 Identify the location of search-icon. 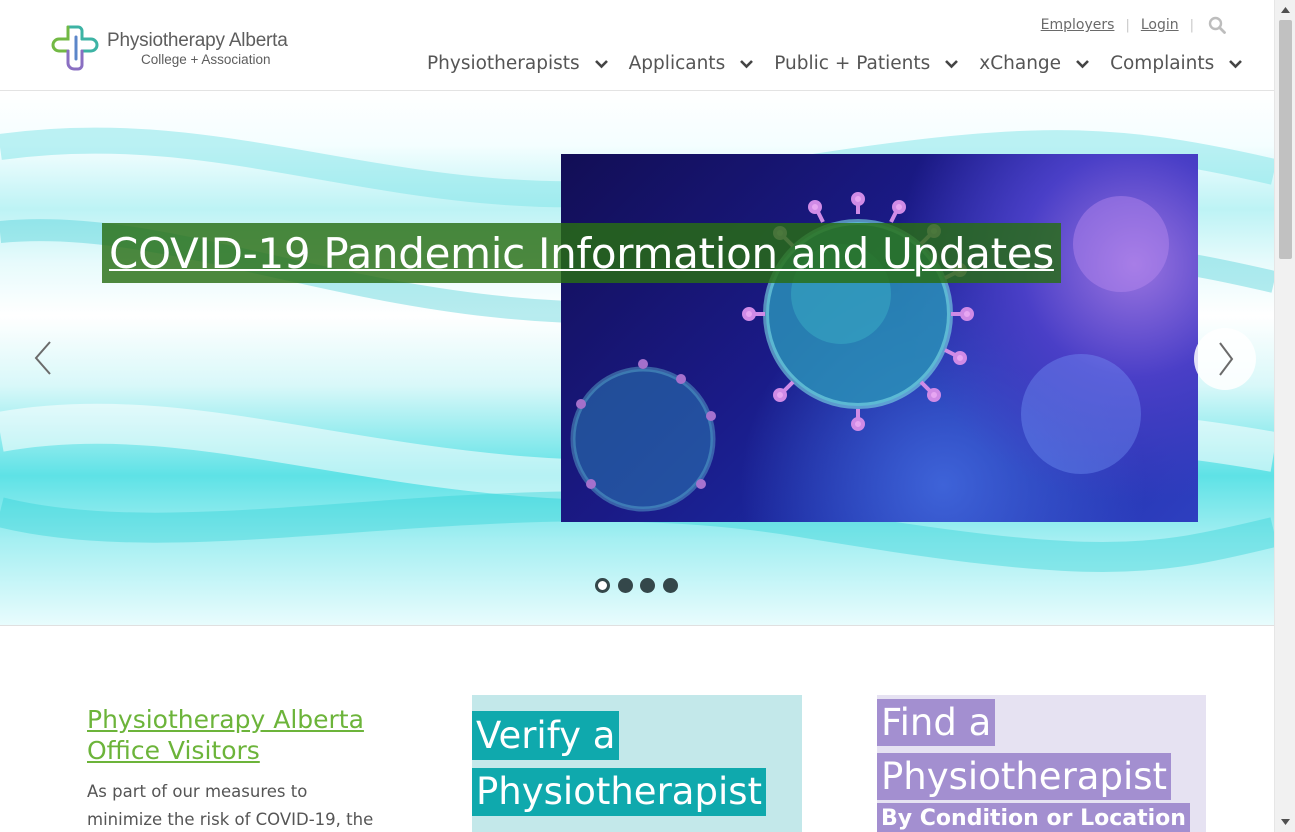
(1217, 25).